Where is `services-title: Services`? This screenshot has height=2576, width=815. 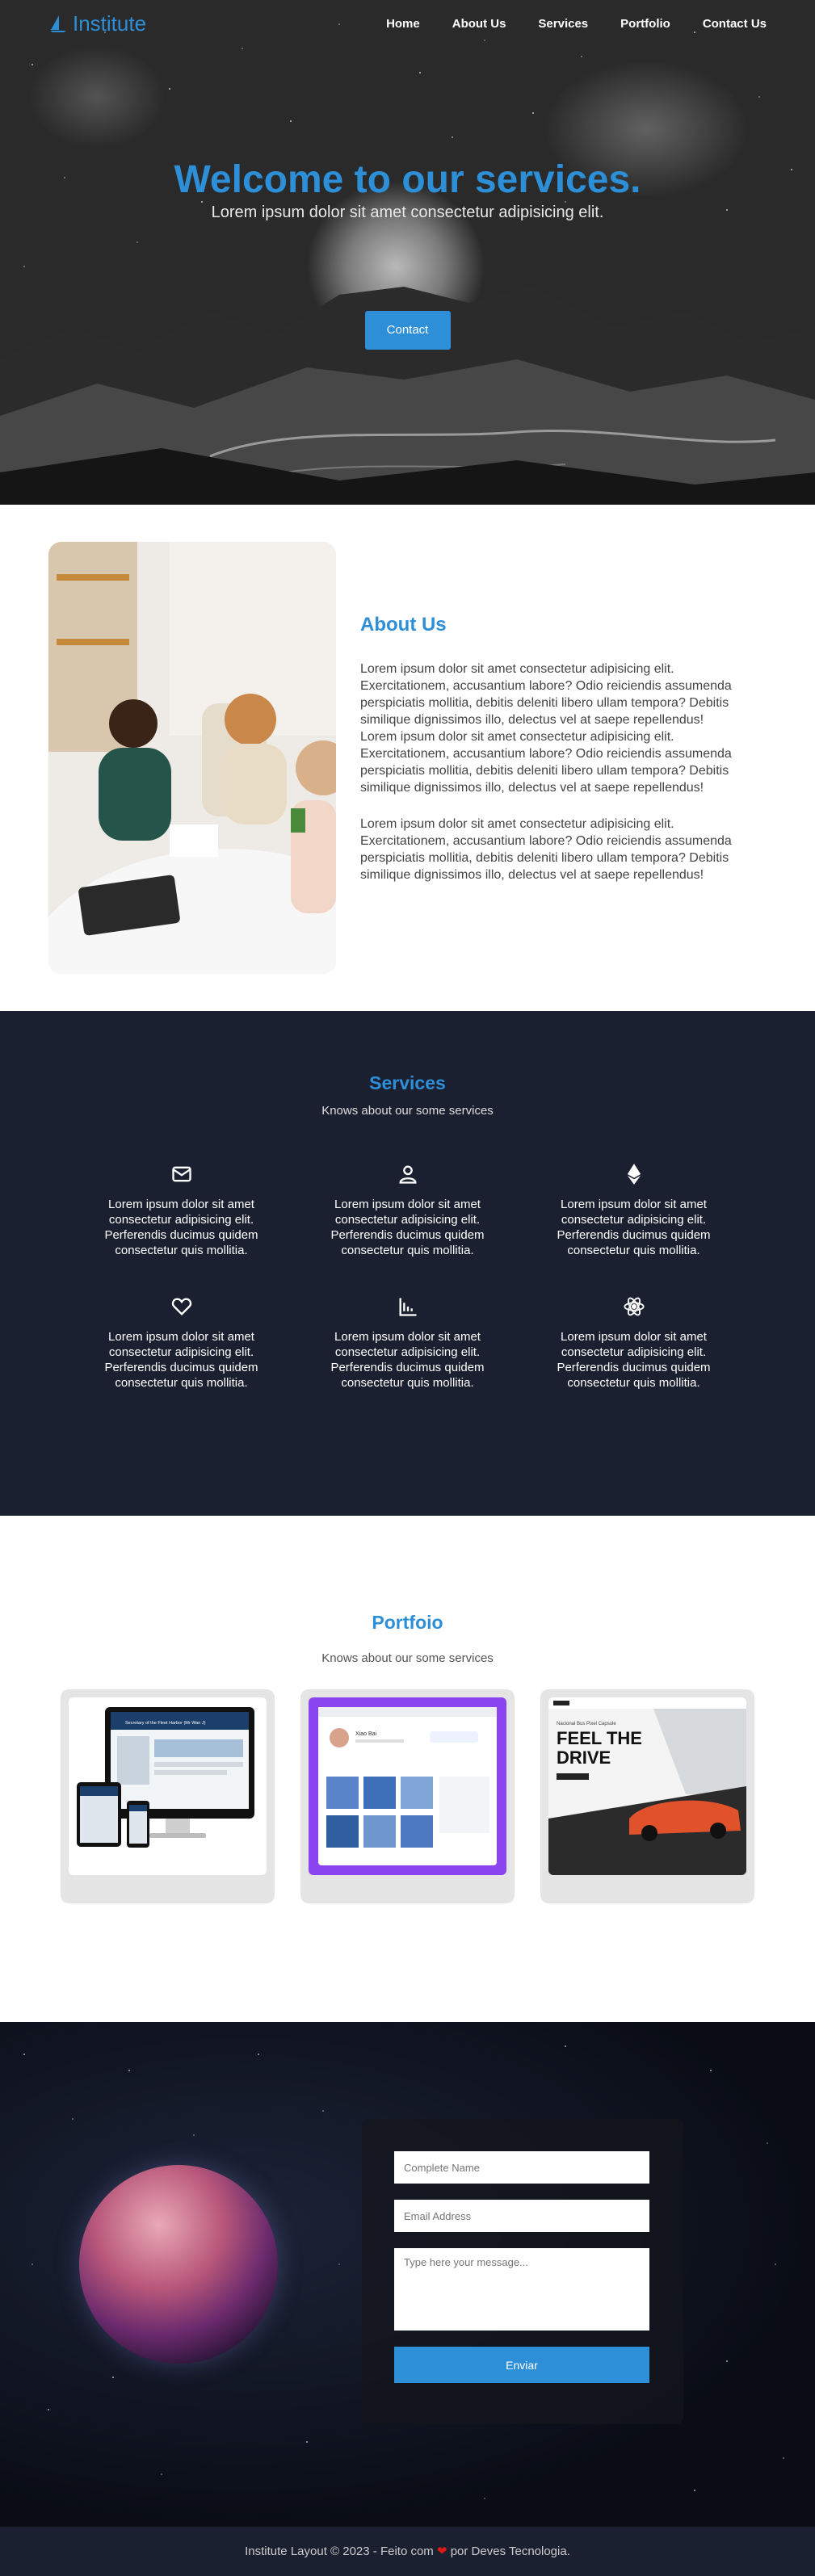
services-title: Services is located at coordinates (407, 1082).